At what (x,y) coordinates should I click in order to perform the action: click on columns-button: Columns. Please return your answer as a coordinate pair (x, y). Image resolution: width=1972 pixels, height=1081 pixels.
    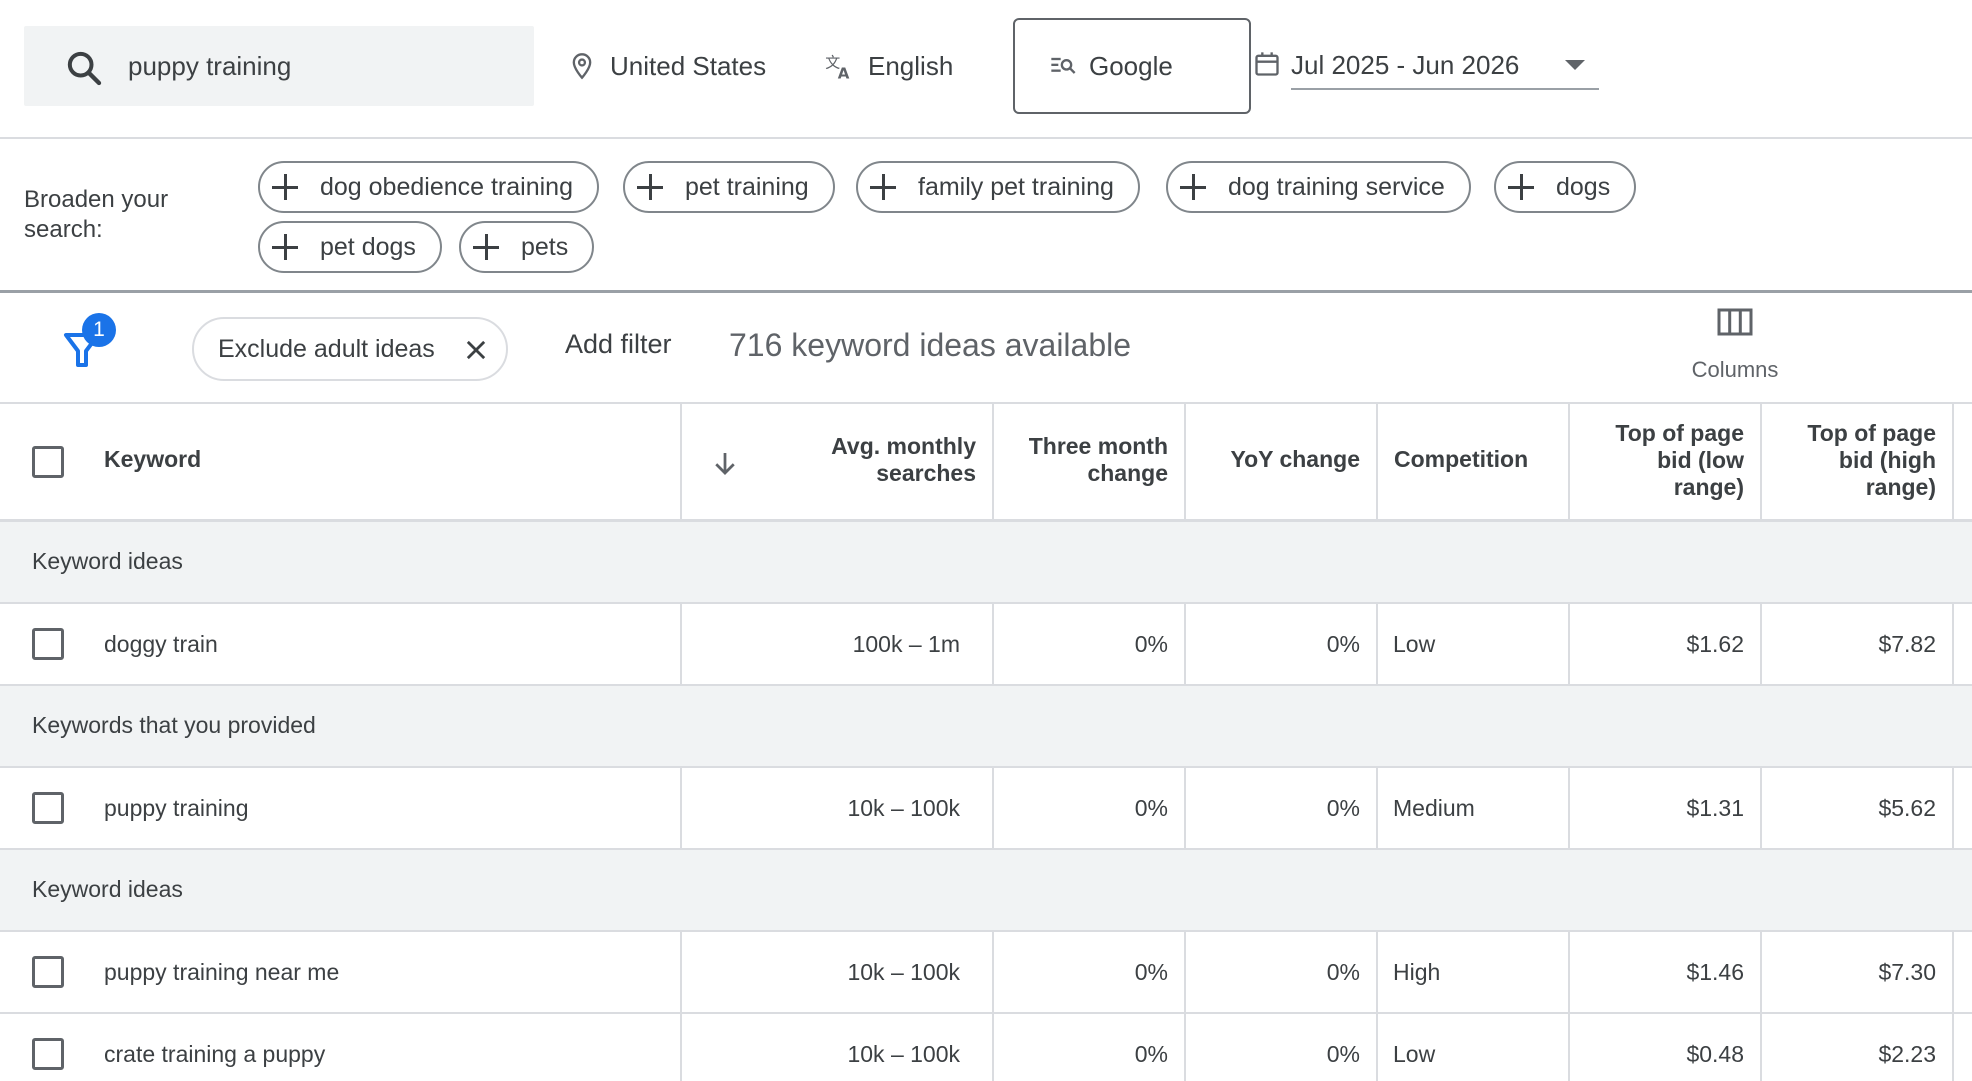
    Looking at the image, I should click on (1735, 349).